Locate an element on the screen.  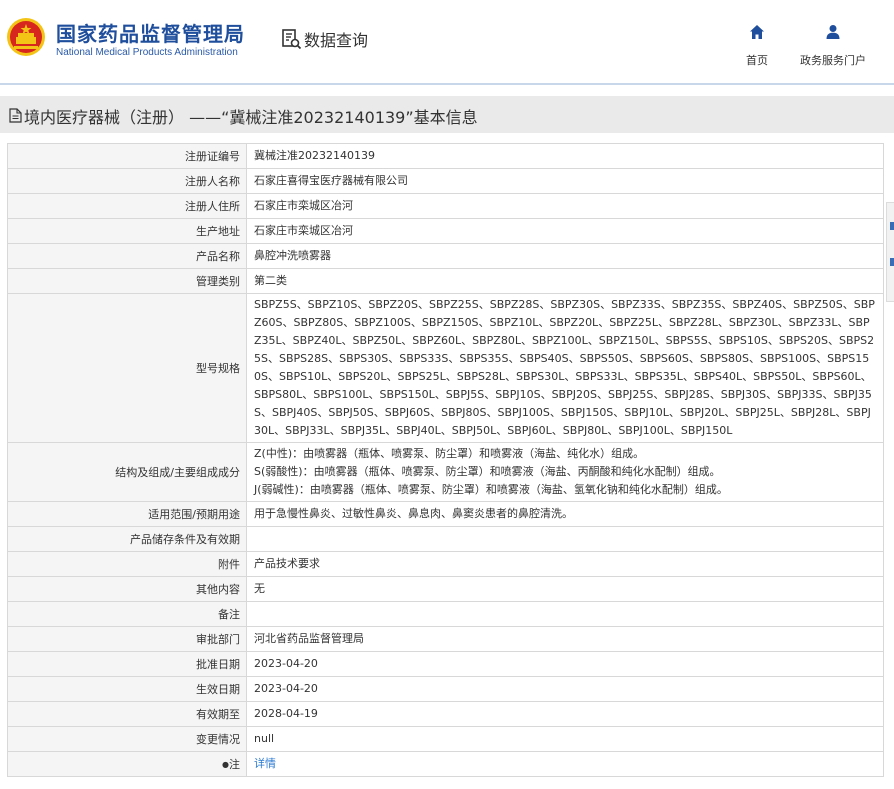
table-row: 产品储存条件及有效期 is located at coordinates (445, 539).